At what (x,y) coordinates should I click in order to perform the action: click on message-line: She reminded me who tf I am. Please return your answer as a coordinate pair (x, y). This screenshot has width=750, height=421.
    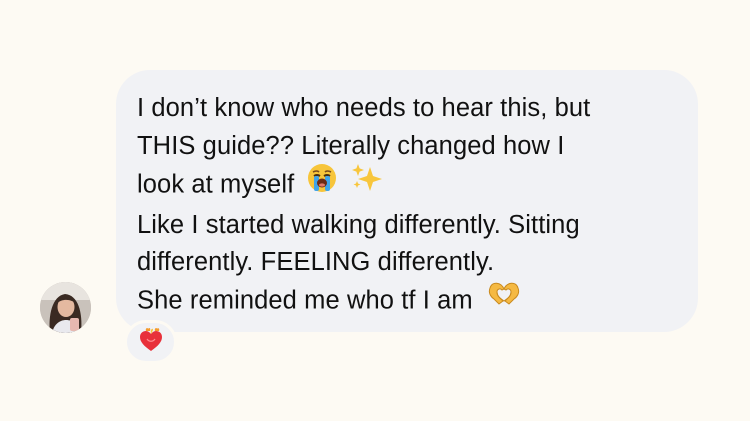
    Looking at the image, I should click on (409, 302).